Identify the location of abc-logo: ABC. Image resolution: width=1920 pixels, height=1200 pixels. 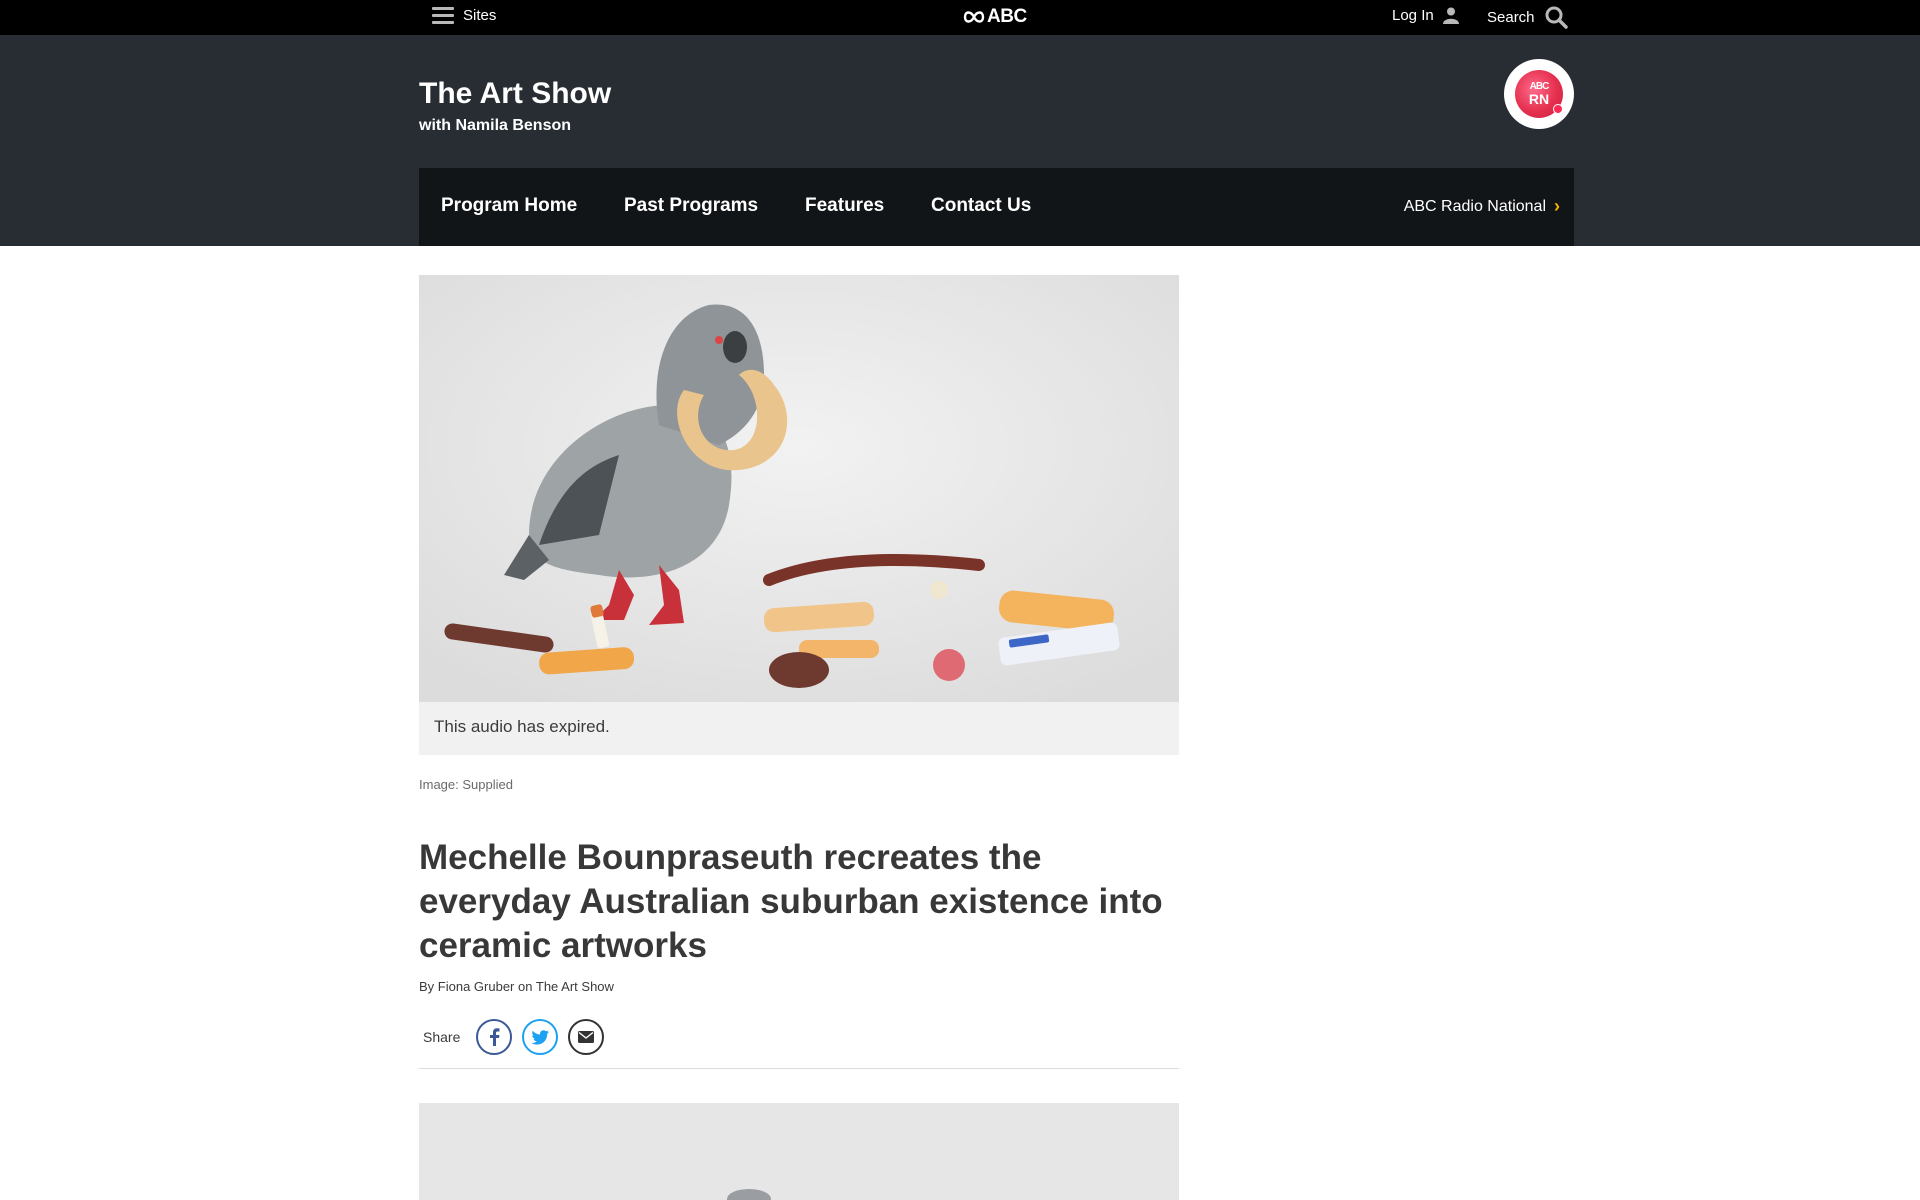
(995, 17).